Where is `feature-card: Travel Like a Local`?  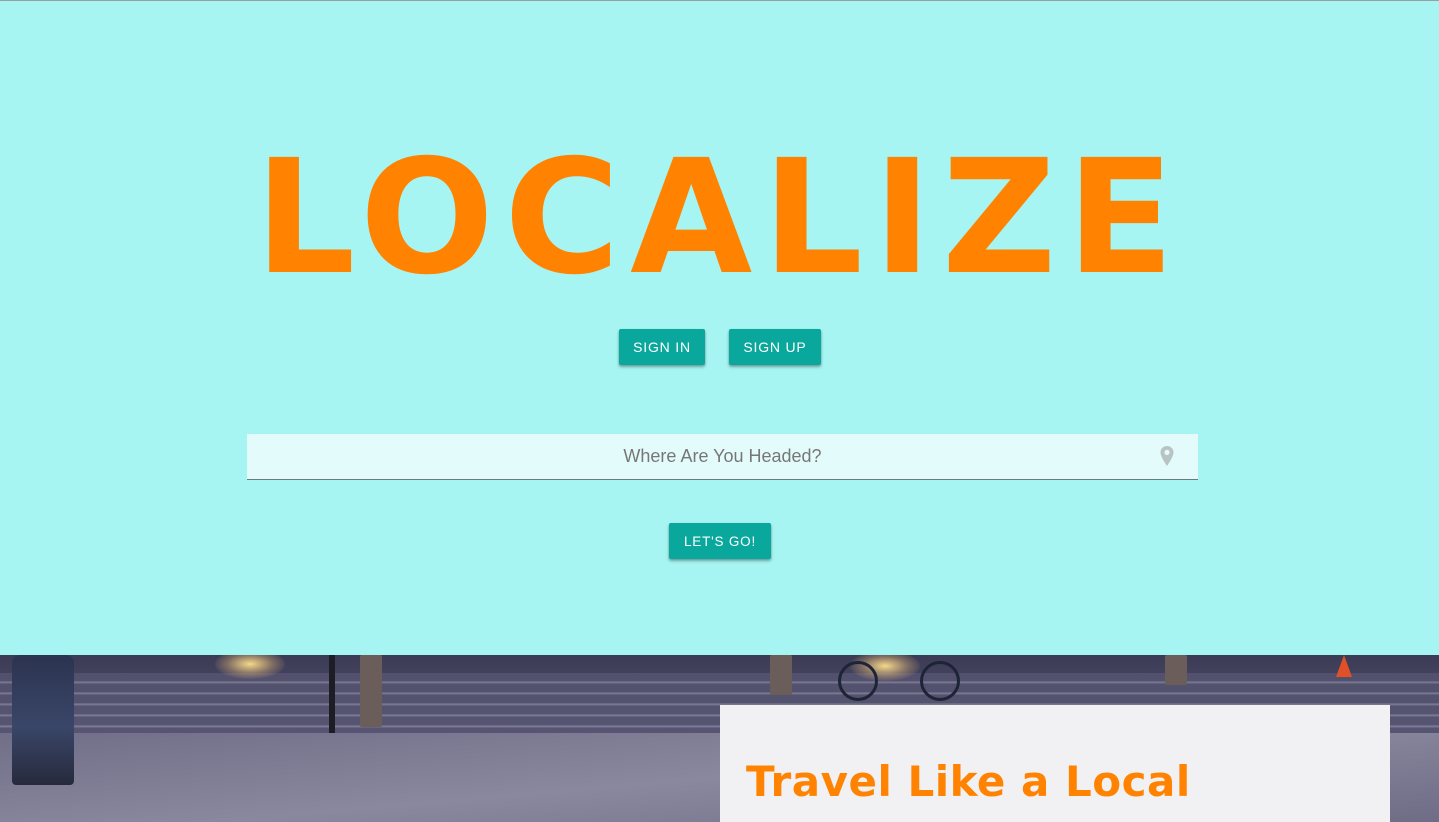
feature-card: Travel Like a Local is located at coordinates (1055, 763).